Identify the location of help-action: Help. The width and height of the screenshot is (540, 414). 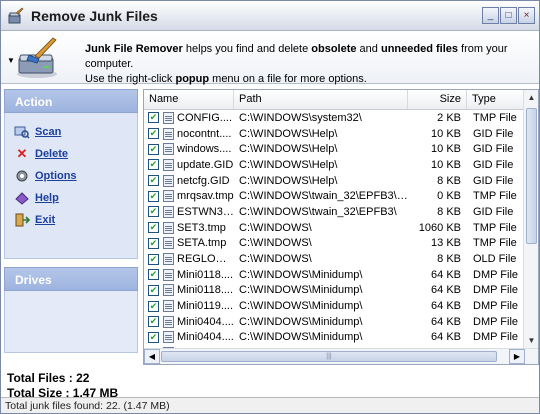
(71, 198).